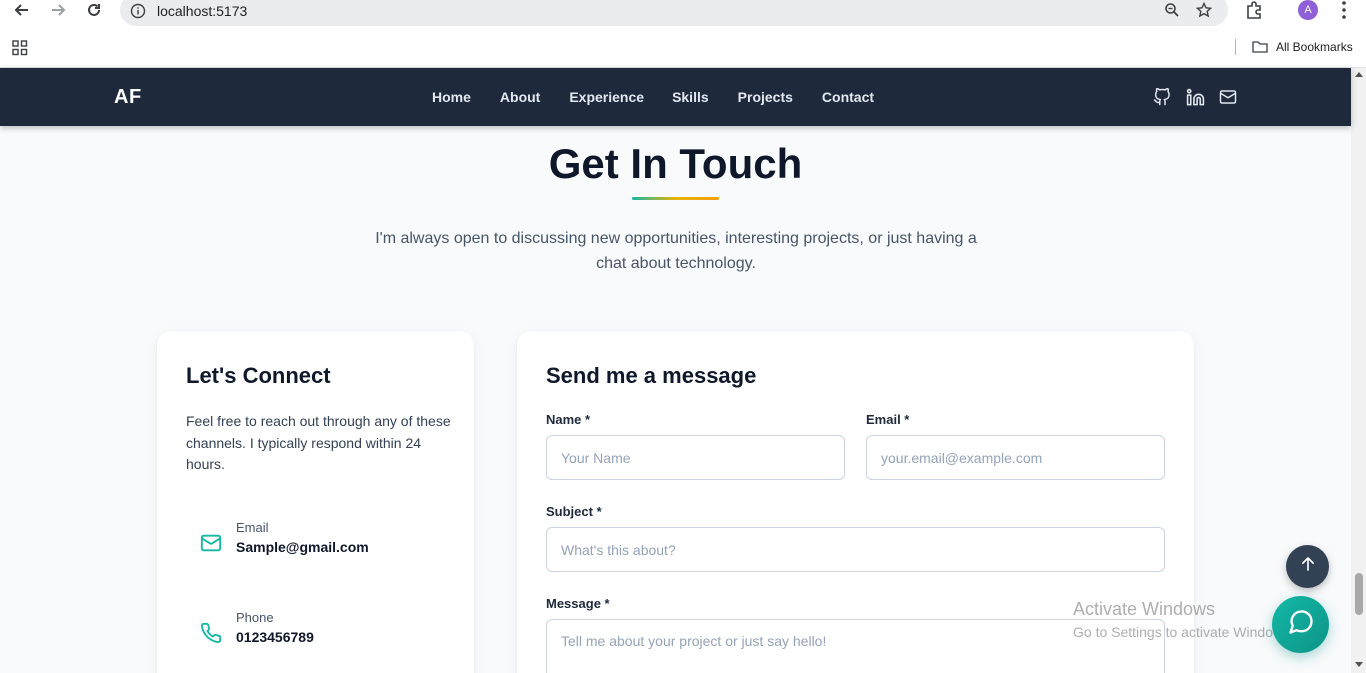 This screenshot has height=673, width=1366. What do you see at coordinates (651, 375) in the screenshot?
I see `form-title: Send me a message` at bounding box center [651, 375].